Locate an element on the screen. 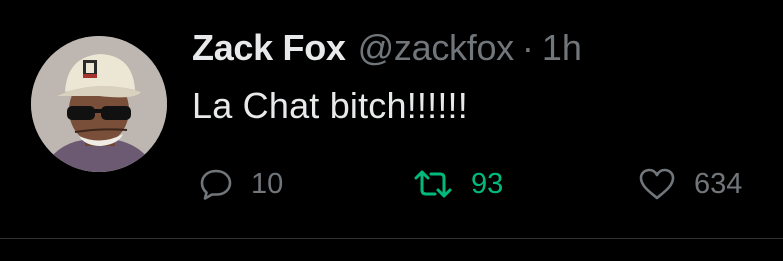 The height and width of the screenshot is (261, 783). reply-icon is located at coordinates (216, 184).